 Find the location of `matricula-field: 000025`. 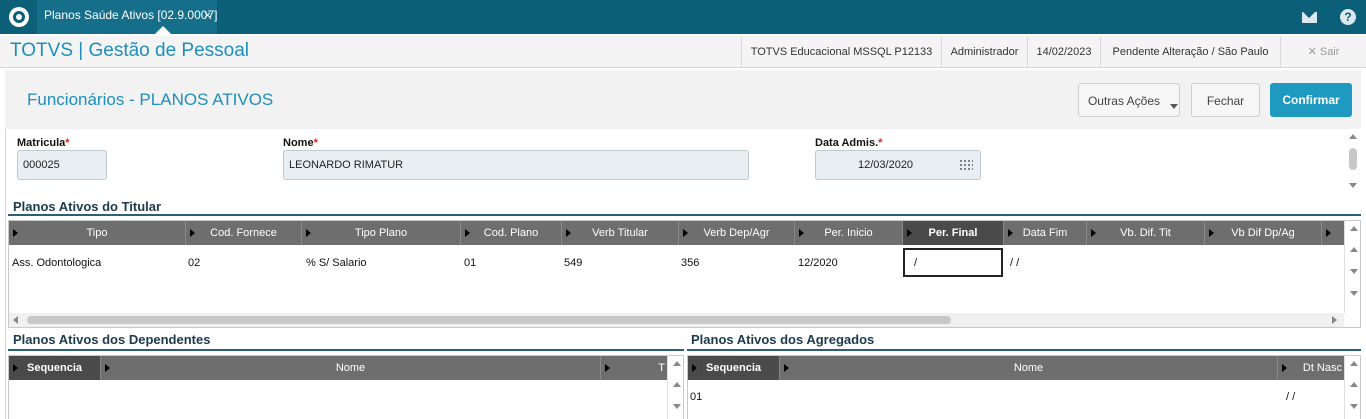

matricula-field: 000025 is located at coordinates (62, 165).